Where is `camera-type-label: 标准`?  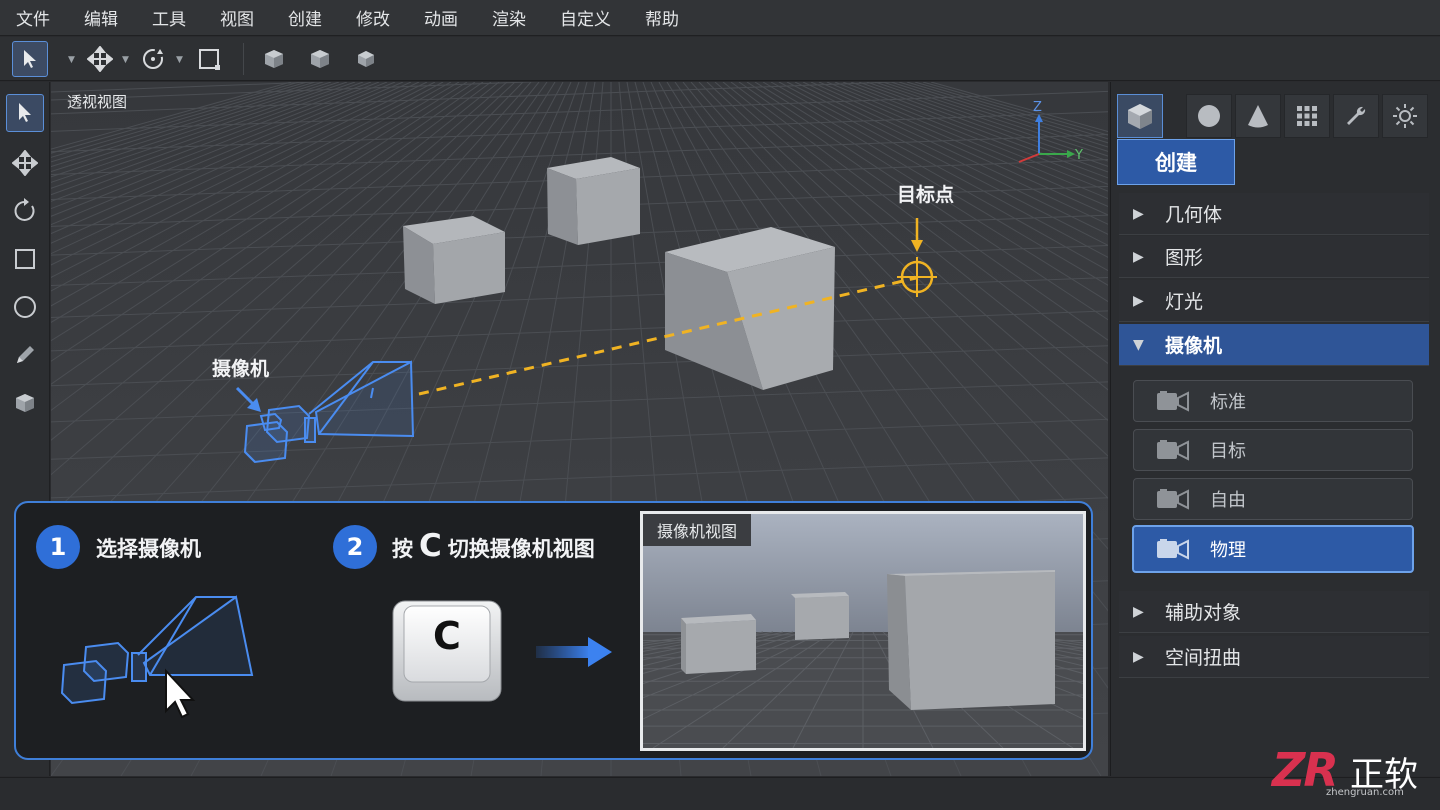 camera-type-label: 标准 is located at coordinates (1228, 402).